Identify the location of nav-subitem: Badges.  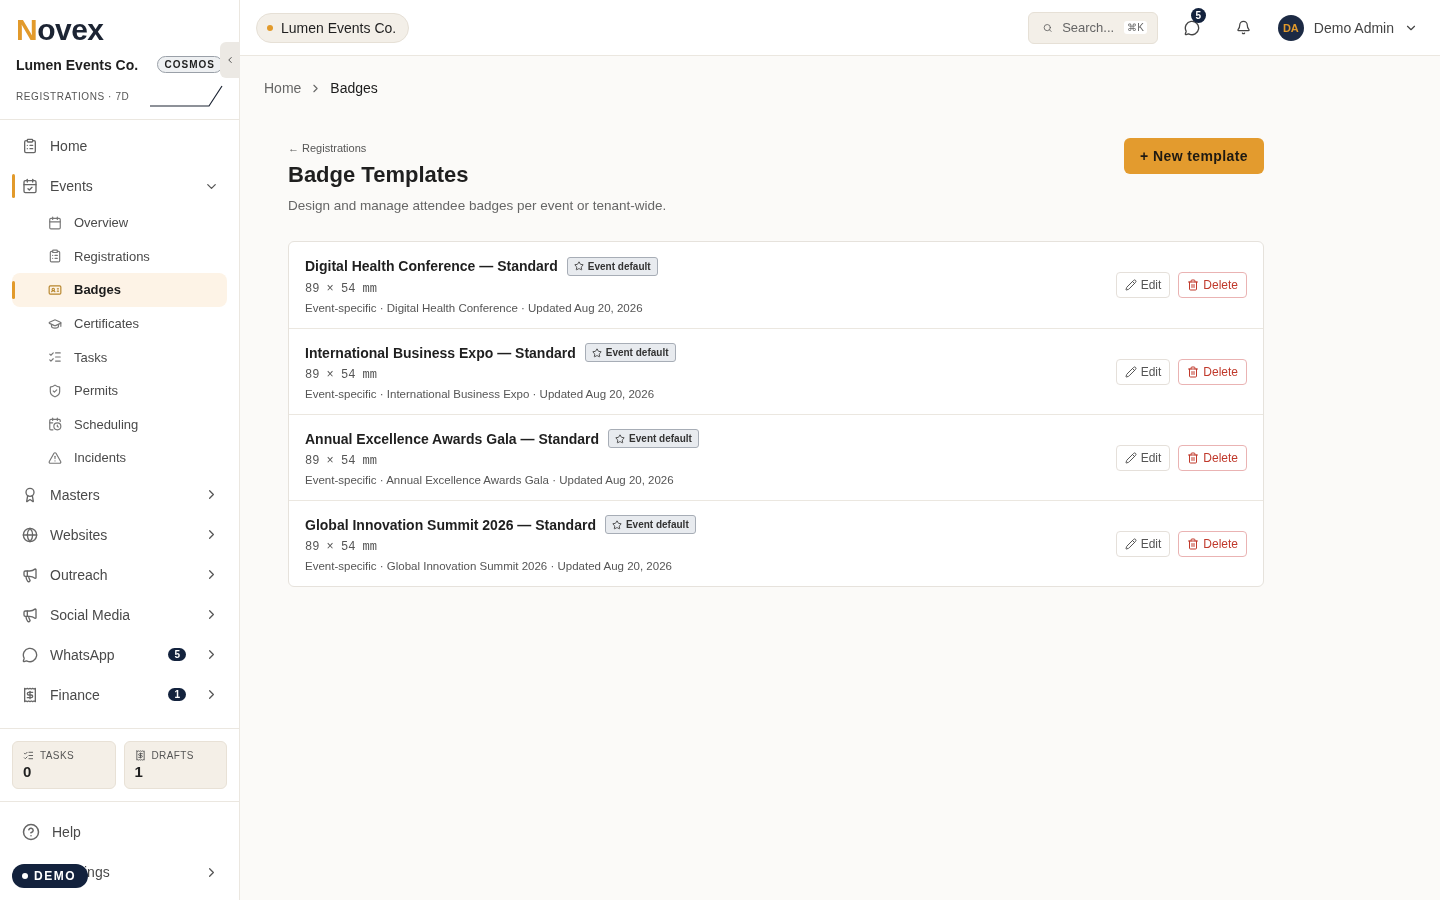
(119, 290).